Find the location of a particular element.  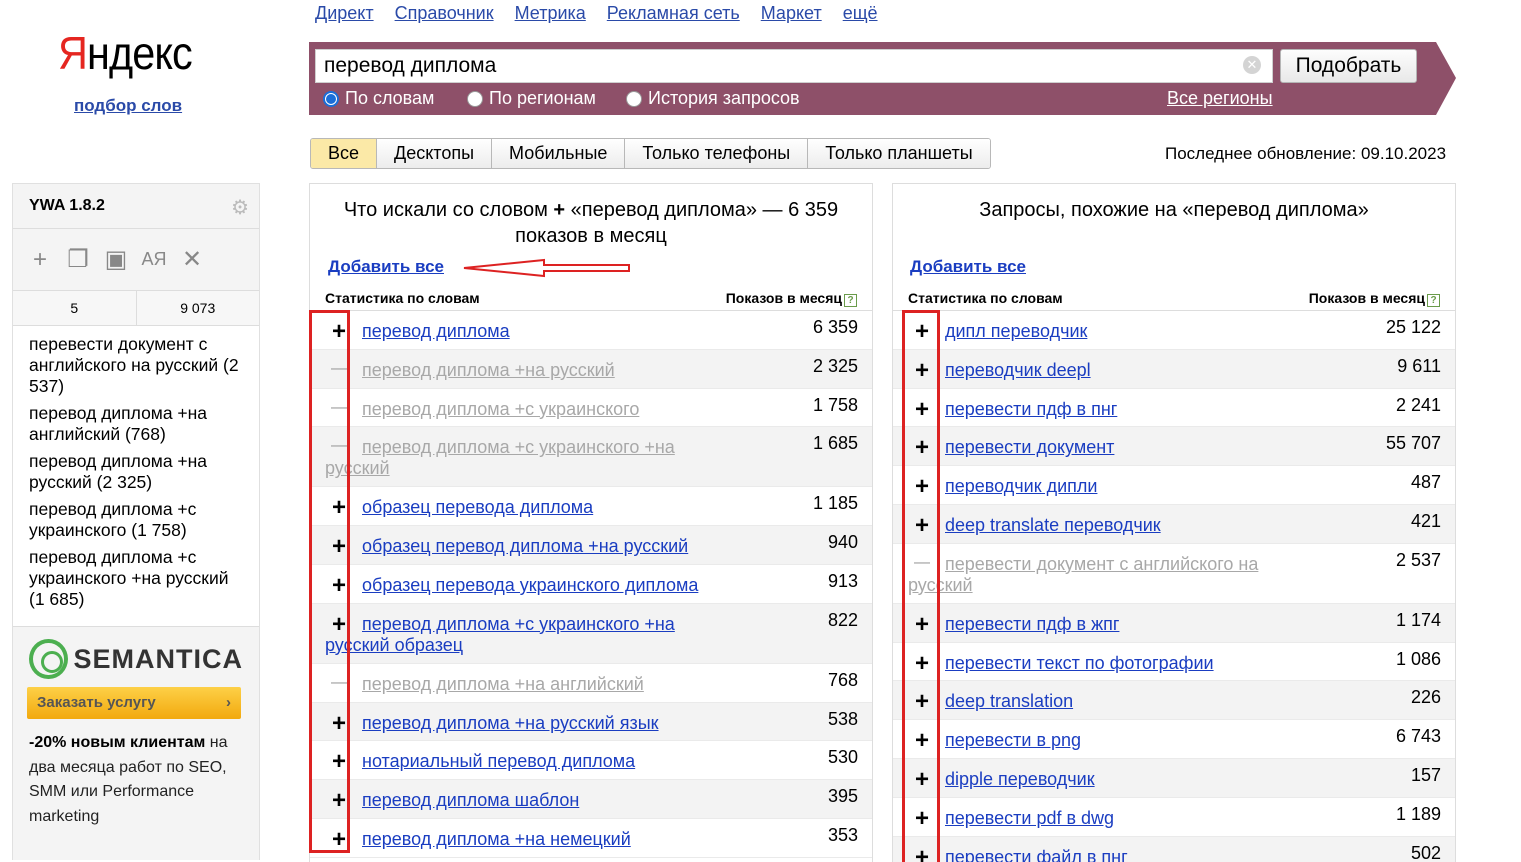

list-item: перевод диплома +на русский (2 325) is located at coordinates (138, 472).